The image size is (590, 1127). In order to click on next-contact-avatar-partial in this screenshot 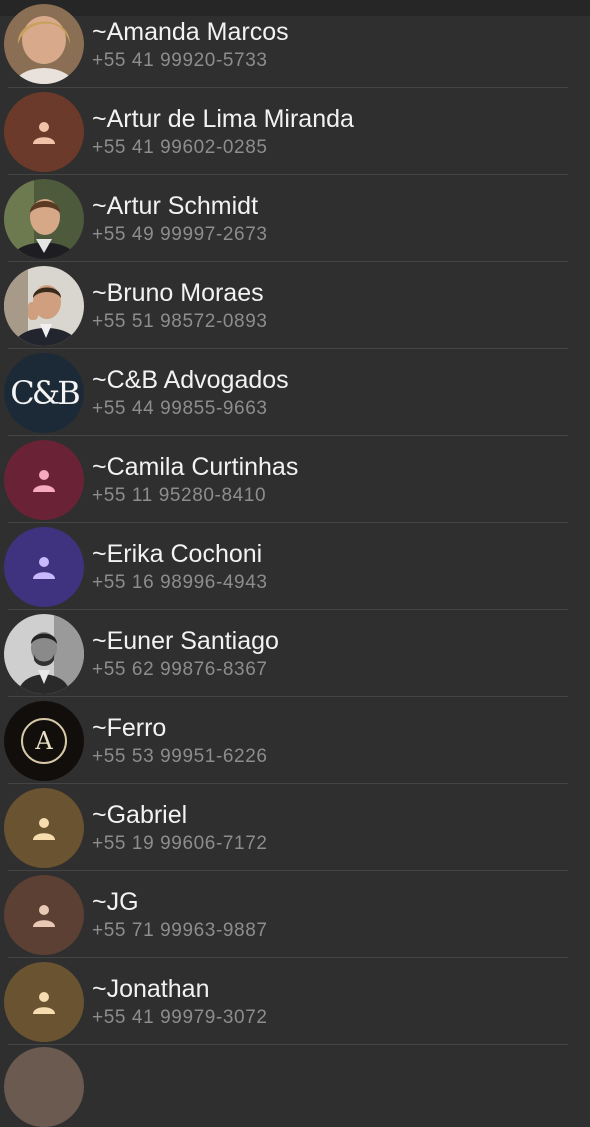, I will do `click(44, 1087)`.